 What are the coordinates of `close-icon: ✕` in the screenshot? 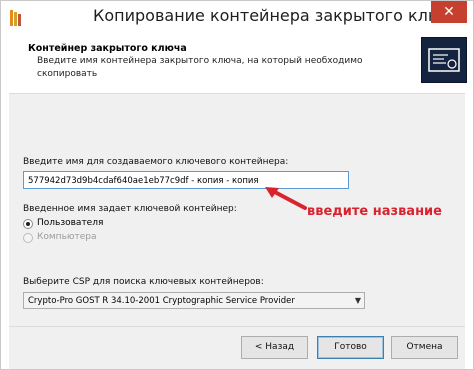 It's located at (449, 12).